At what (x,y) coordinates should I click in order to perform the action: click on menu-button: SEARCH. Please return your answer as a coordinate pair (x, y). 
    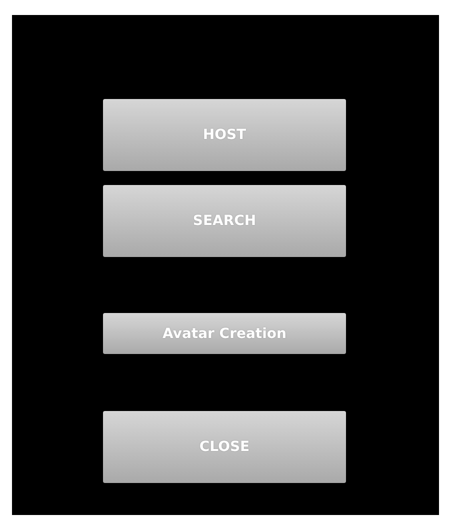
    Looking at the image, I should click on (224, 221).